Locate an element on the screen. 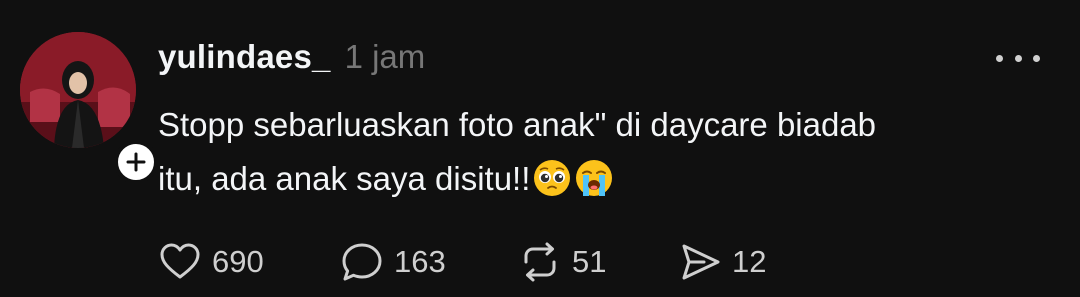 Image resolution: width=1080 pixels, height=297 pixels. reply-count: 163 is located at coordinates (420, 261).